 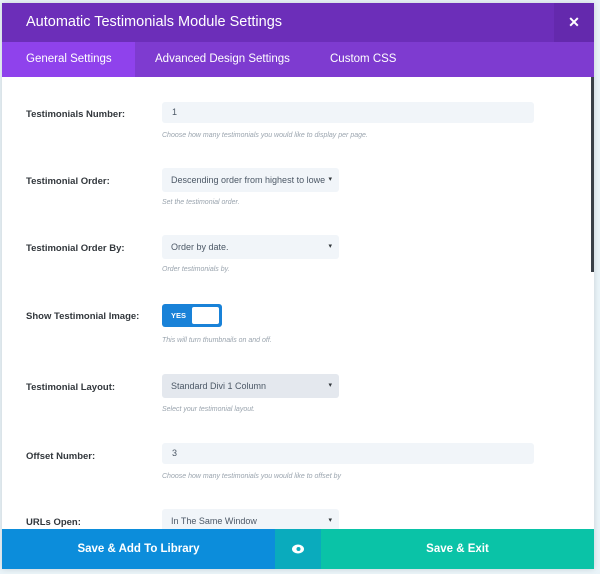 What do you see at coordinates (61, 456) in the screenshot?
I see `field-label: Offset Number:` at bounding box center [61, 456].